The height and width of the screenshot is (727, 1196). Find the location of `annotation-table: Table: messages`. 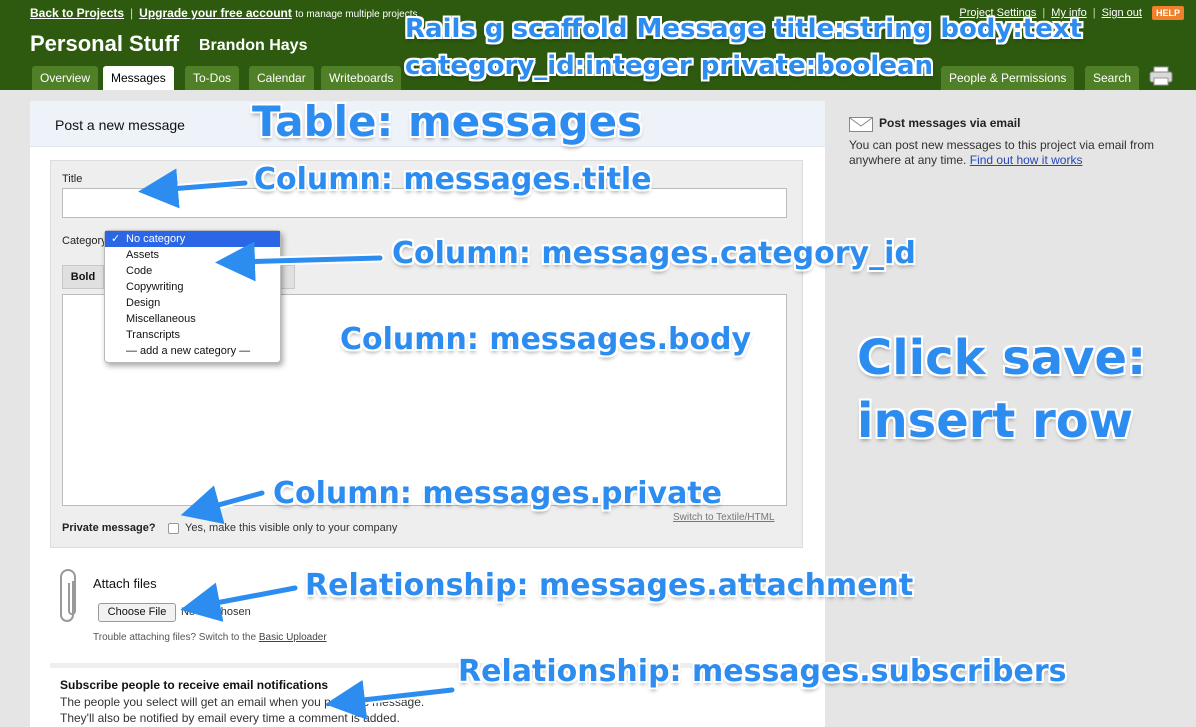

annotation-table: Table: messages is located at coordinates (447, 121).